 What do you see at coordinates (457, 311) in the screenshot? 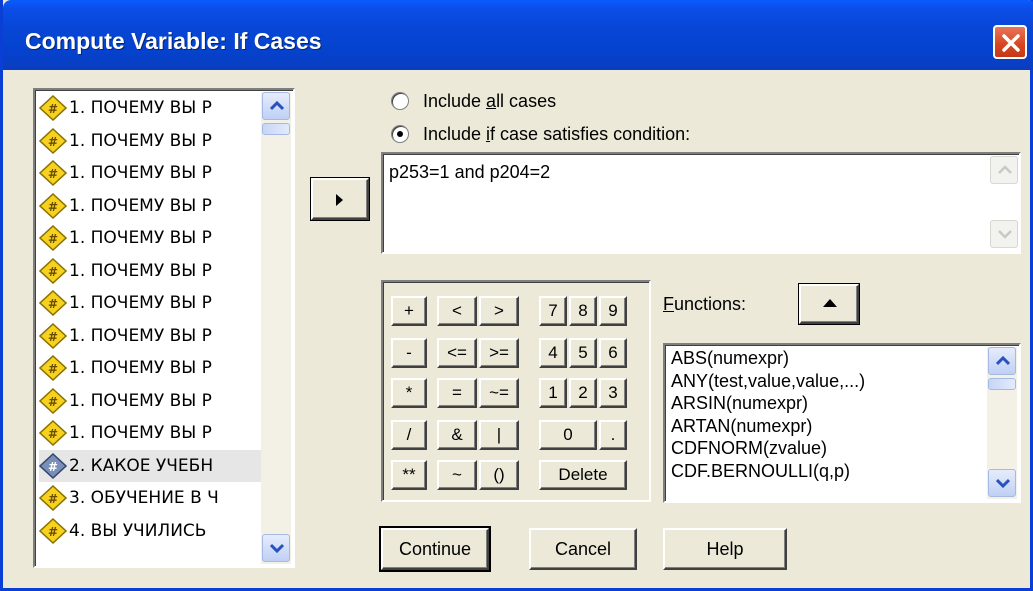
I see `key-less-than: <` at bounding box center [457, 311].